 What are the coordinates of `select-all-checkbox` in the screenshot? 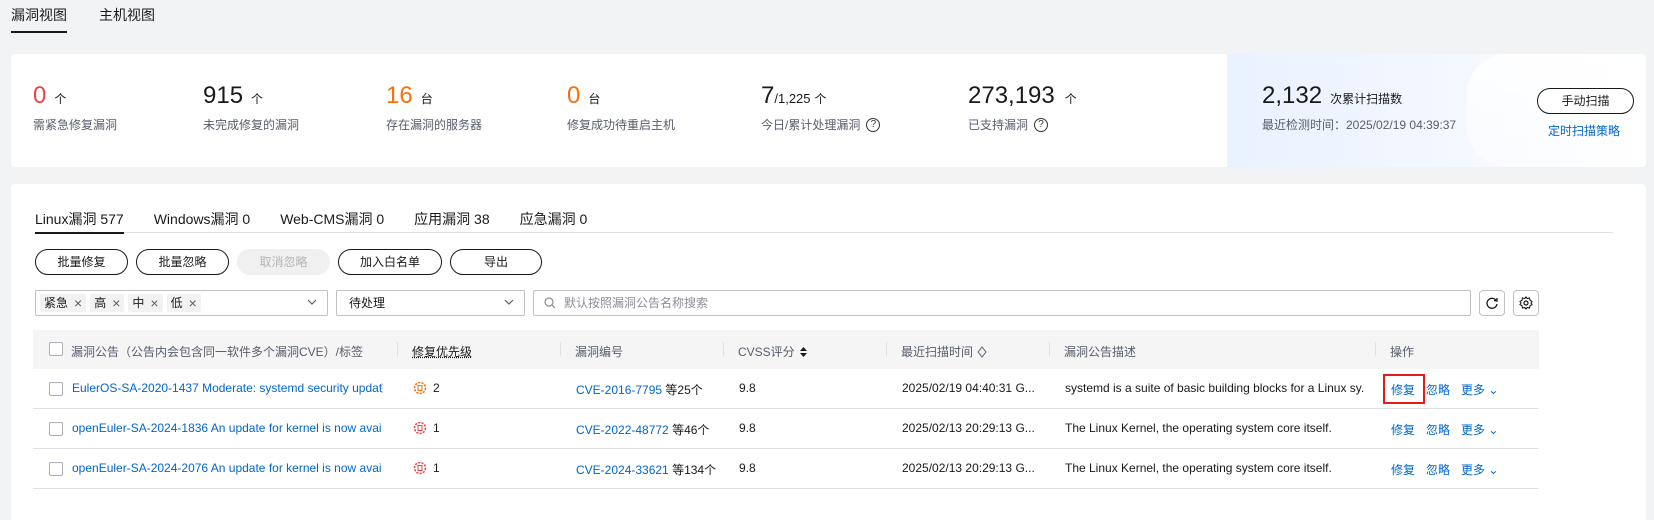 It's located at (56, 349).